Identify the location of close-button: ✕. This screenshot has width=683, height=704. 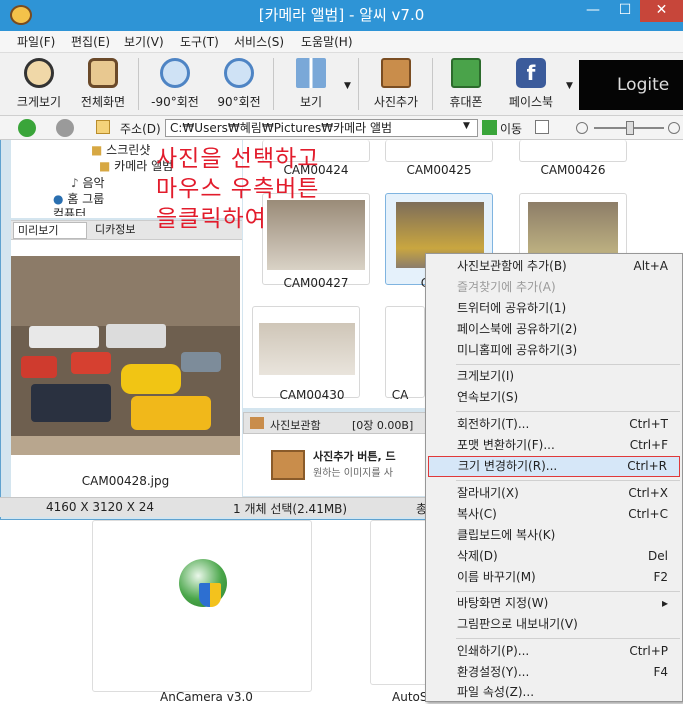
(661, 11).